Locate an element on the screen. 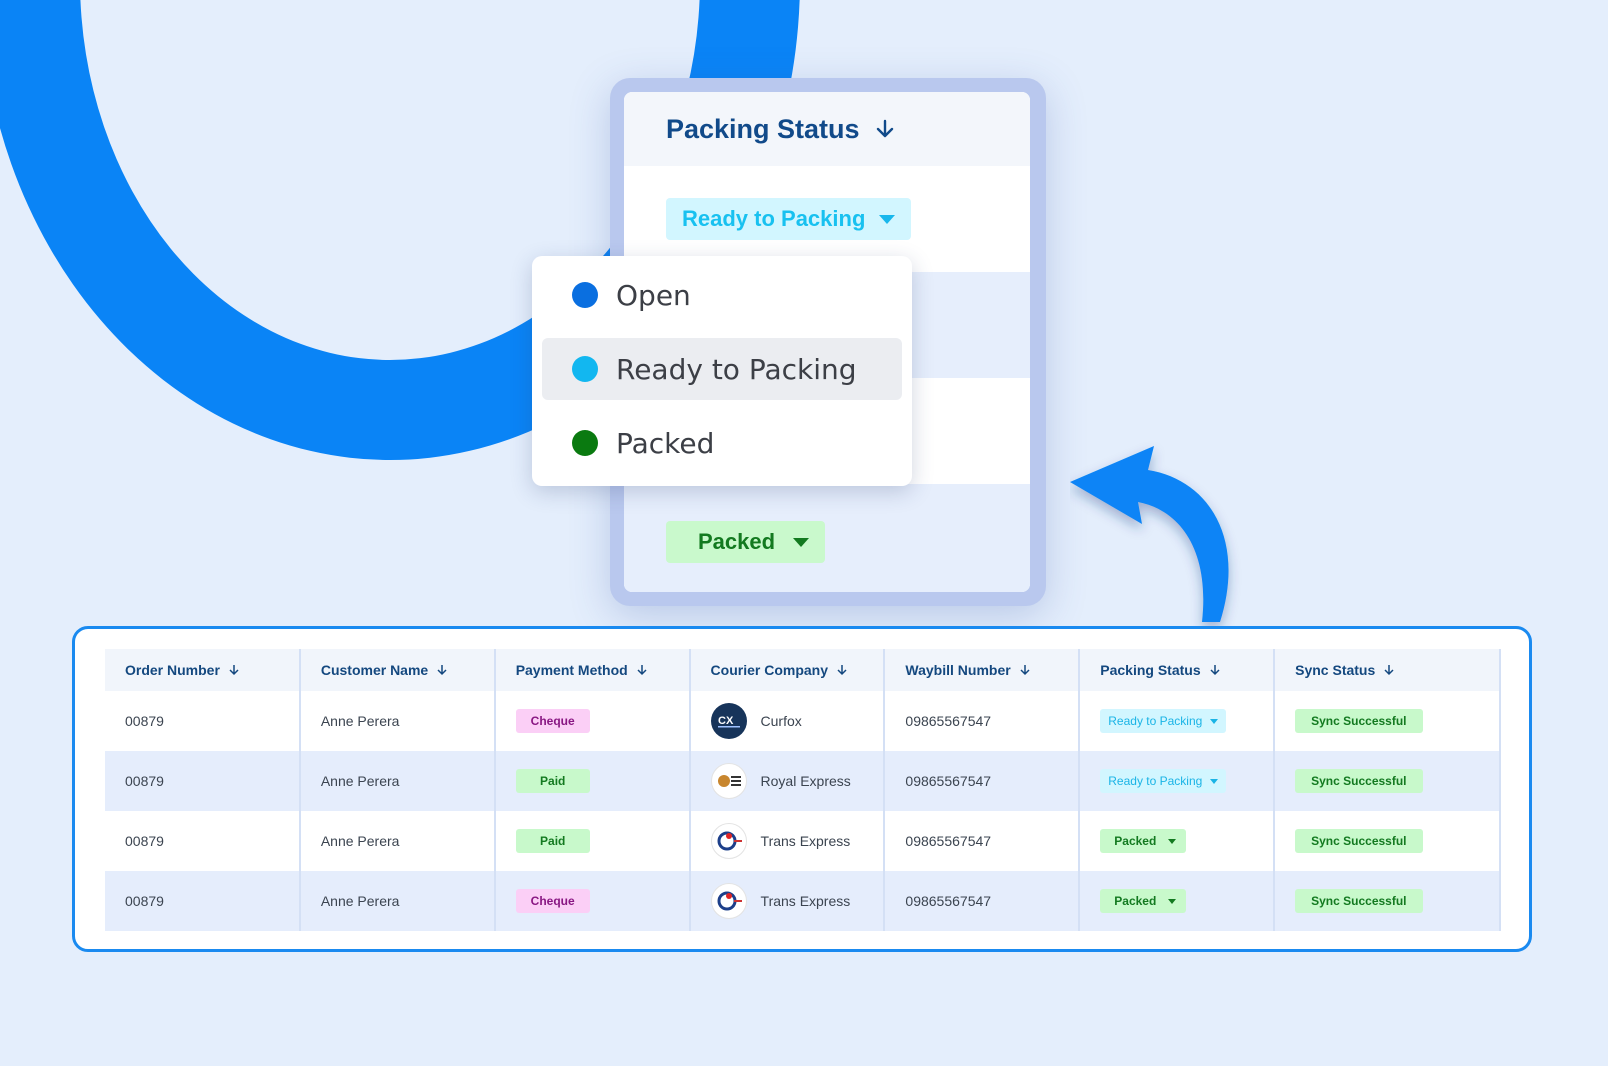 The image size is (1608, 1066). menu-option-packed: Packed is located at coordinates (722, 443).